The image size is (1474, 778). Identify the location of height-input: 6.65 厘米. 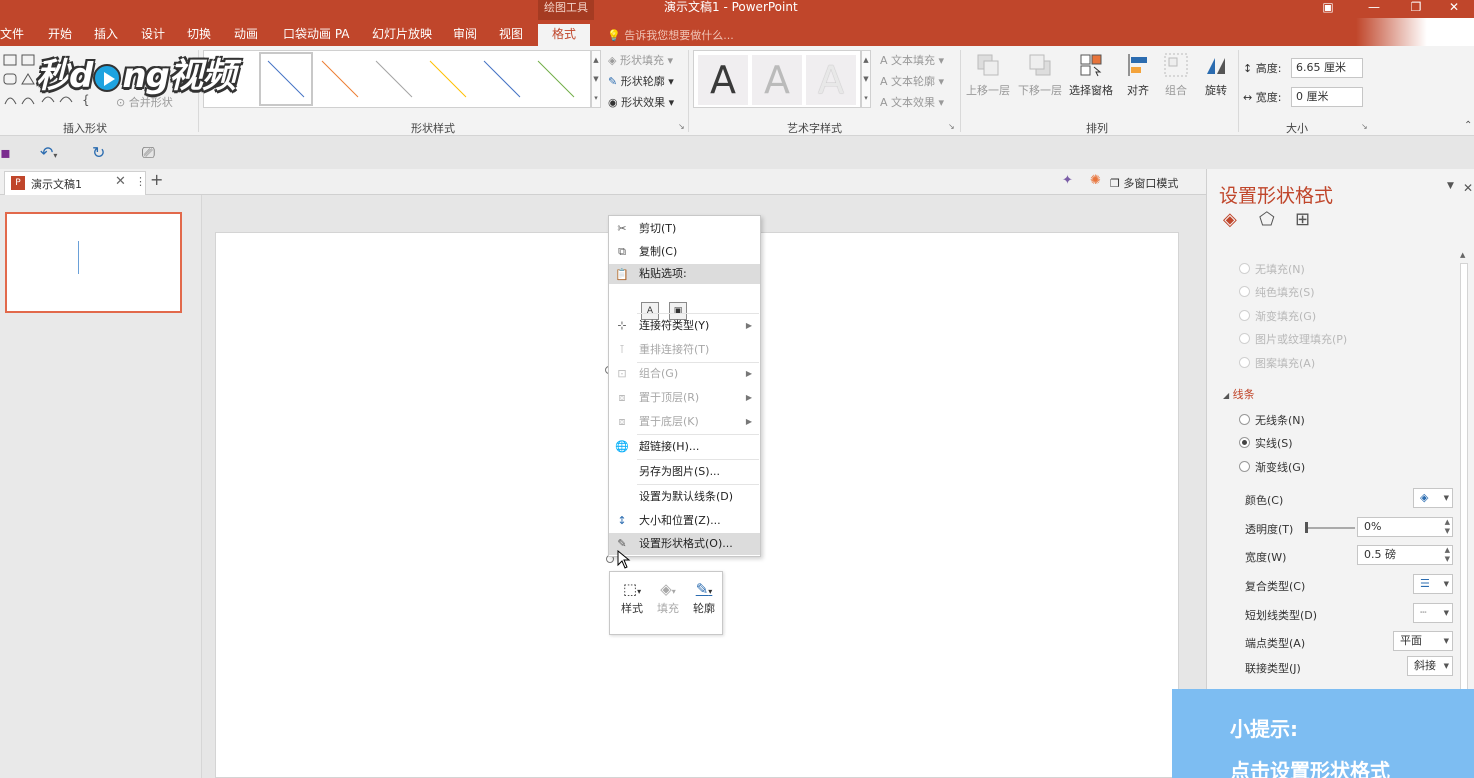
(1327, 68).